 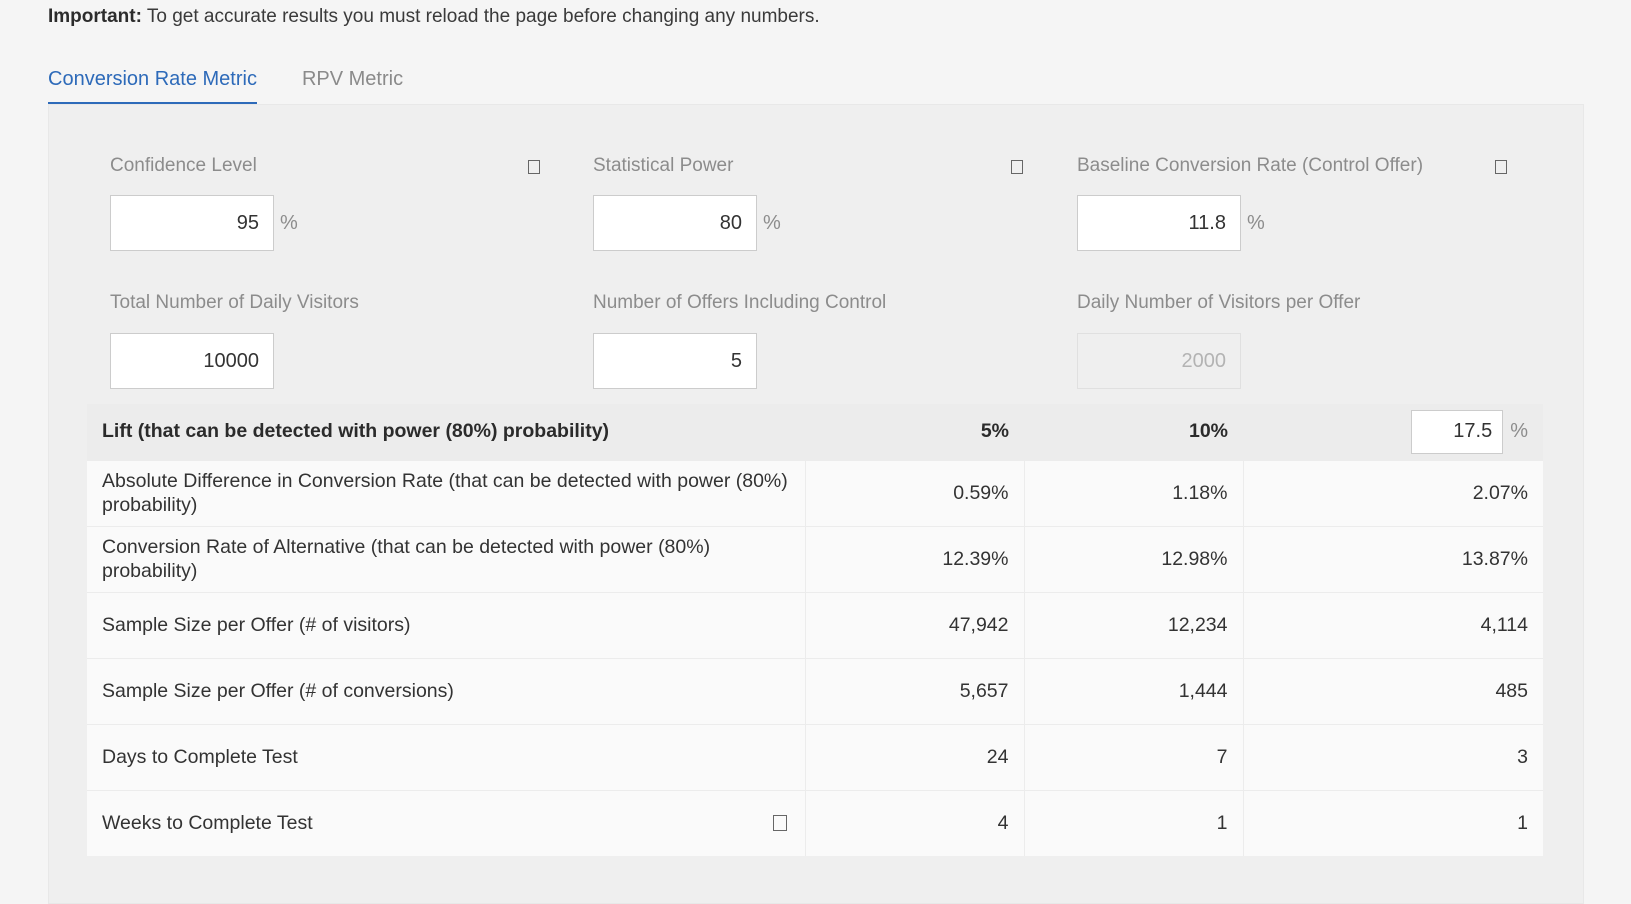 What do you see at coordinates (1392, 625) in the screenshot?
I see `table-cell: 4,114` at bounding box center [1392, 625].